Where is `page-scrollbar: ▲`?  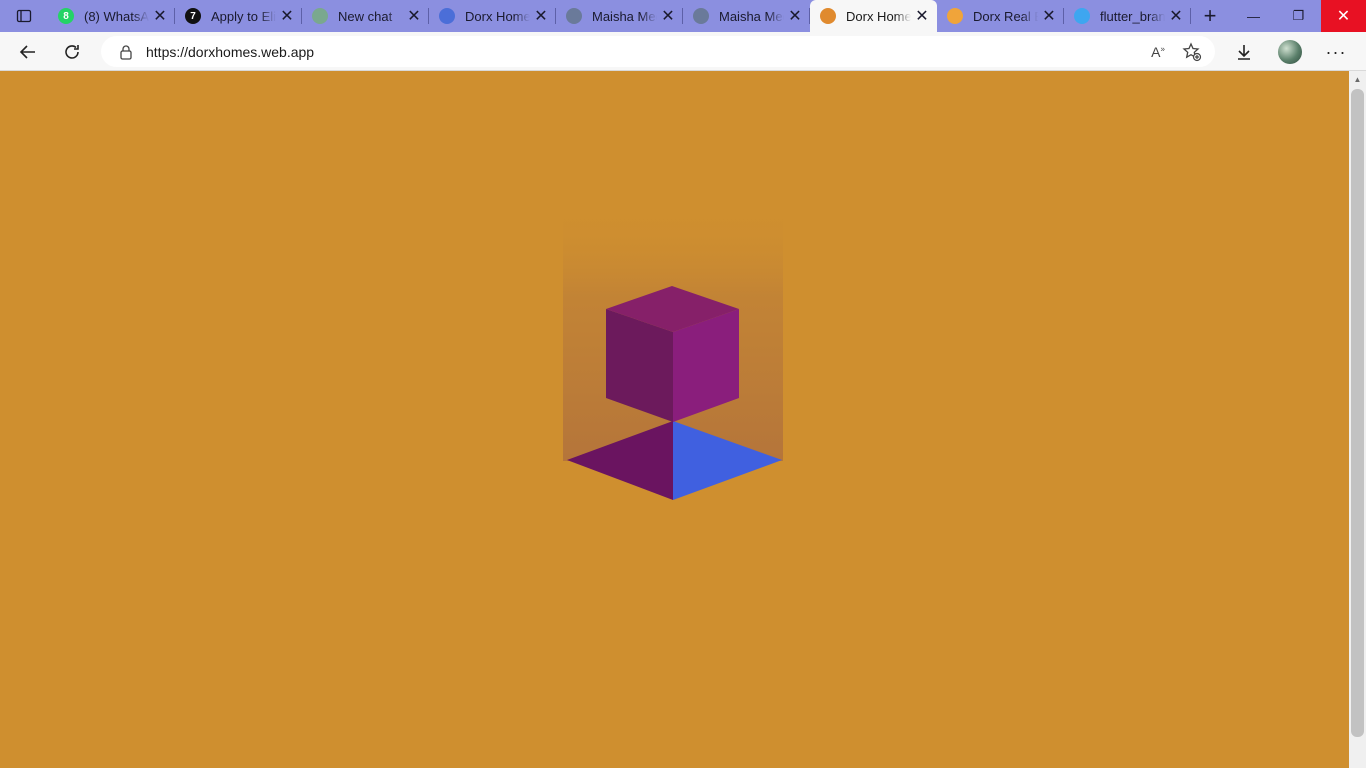
page-scrollbar: ▲ is located at coordinates (1357, 419).